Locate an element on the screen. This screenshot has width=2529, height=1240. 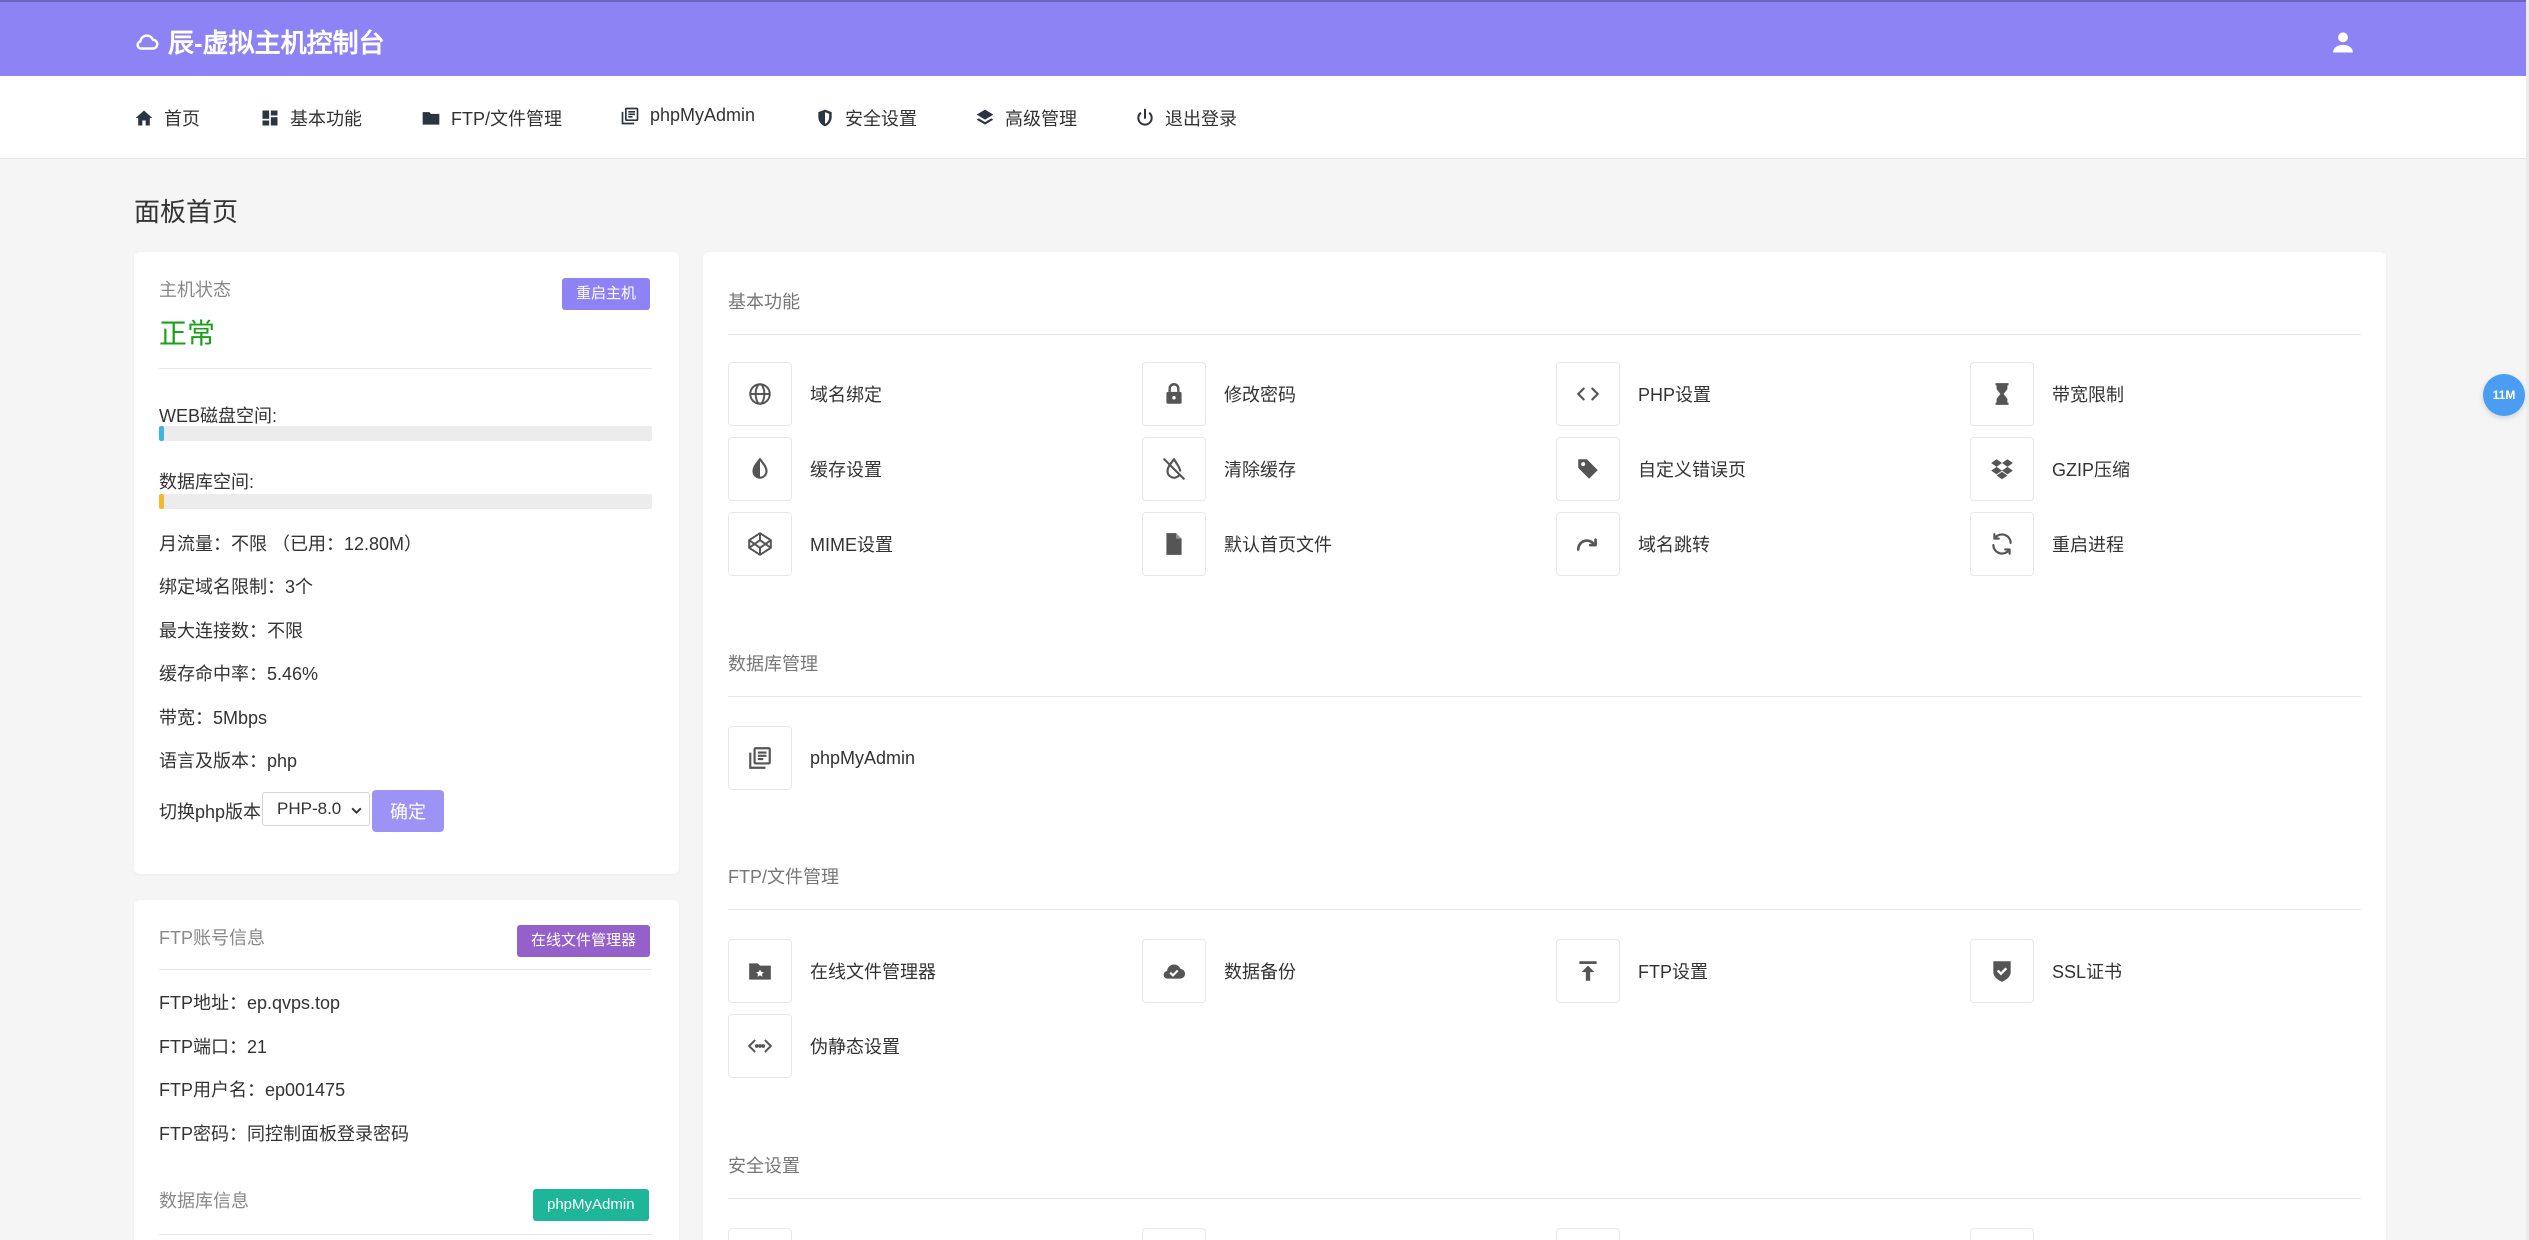
nav-label: 基本功能 is located at coordinates (326, 119).